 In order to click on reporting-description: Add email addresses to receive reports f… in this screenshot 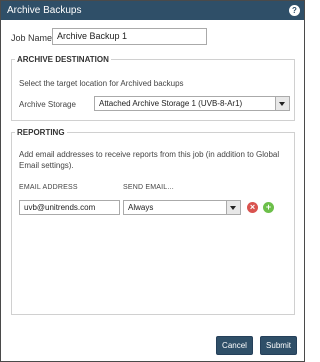, I will do `click(149, 160)`.